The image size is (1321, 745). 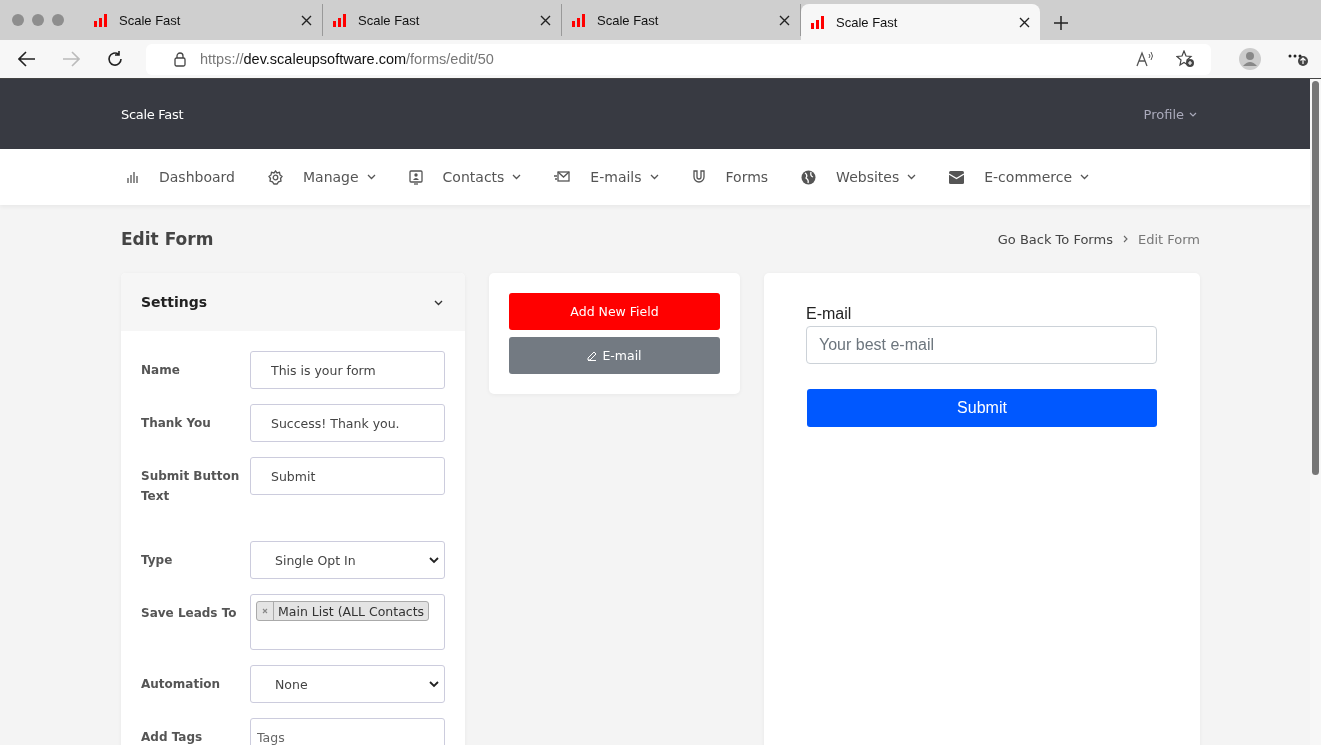 What do you see at coordinates (180, 59) in the screenshot?
I see `lock-icon` at bounding box center [180, 59].